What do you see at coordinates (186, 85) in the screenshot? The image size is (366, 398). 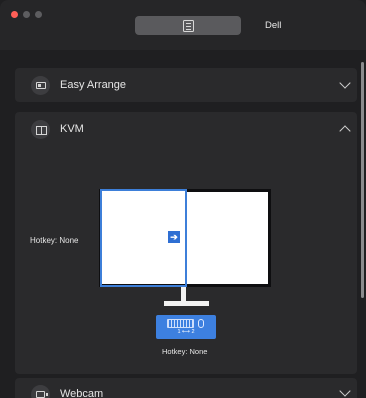 I see `section-easy-arrange: Easy Arrange` at bounding box center [186, 85].